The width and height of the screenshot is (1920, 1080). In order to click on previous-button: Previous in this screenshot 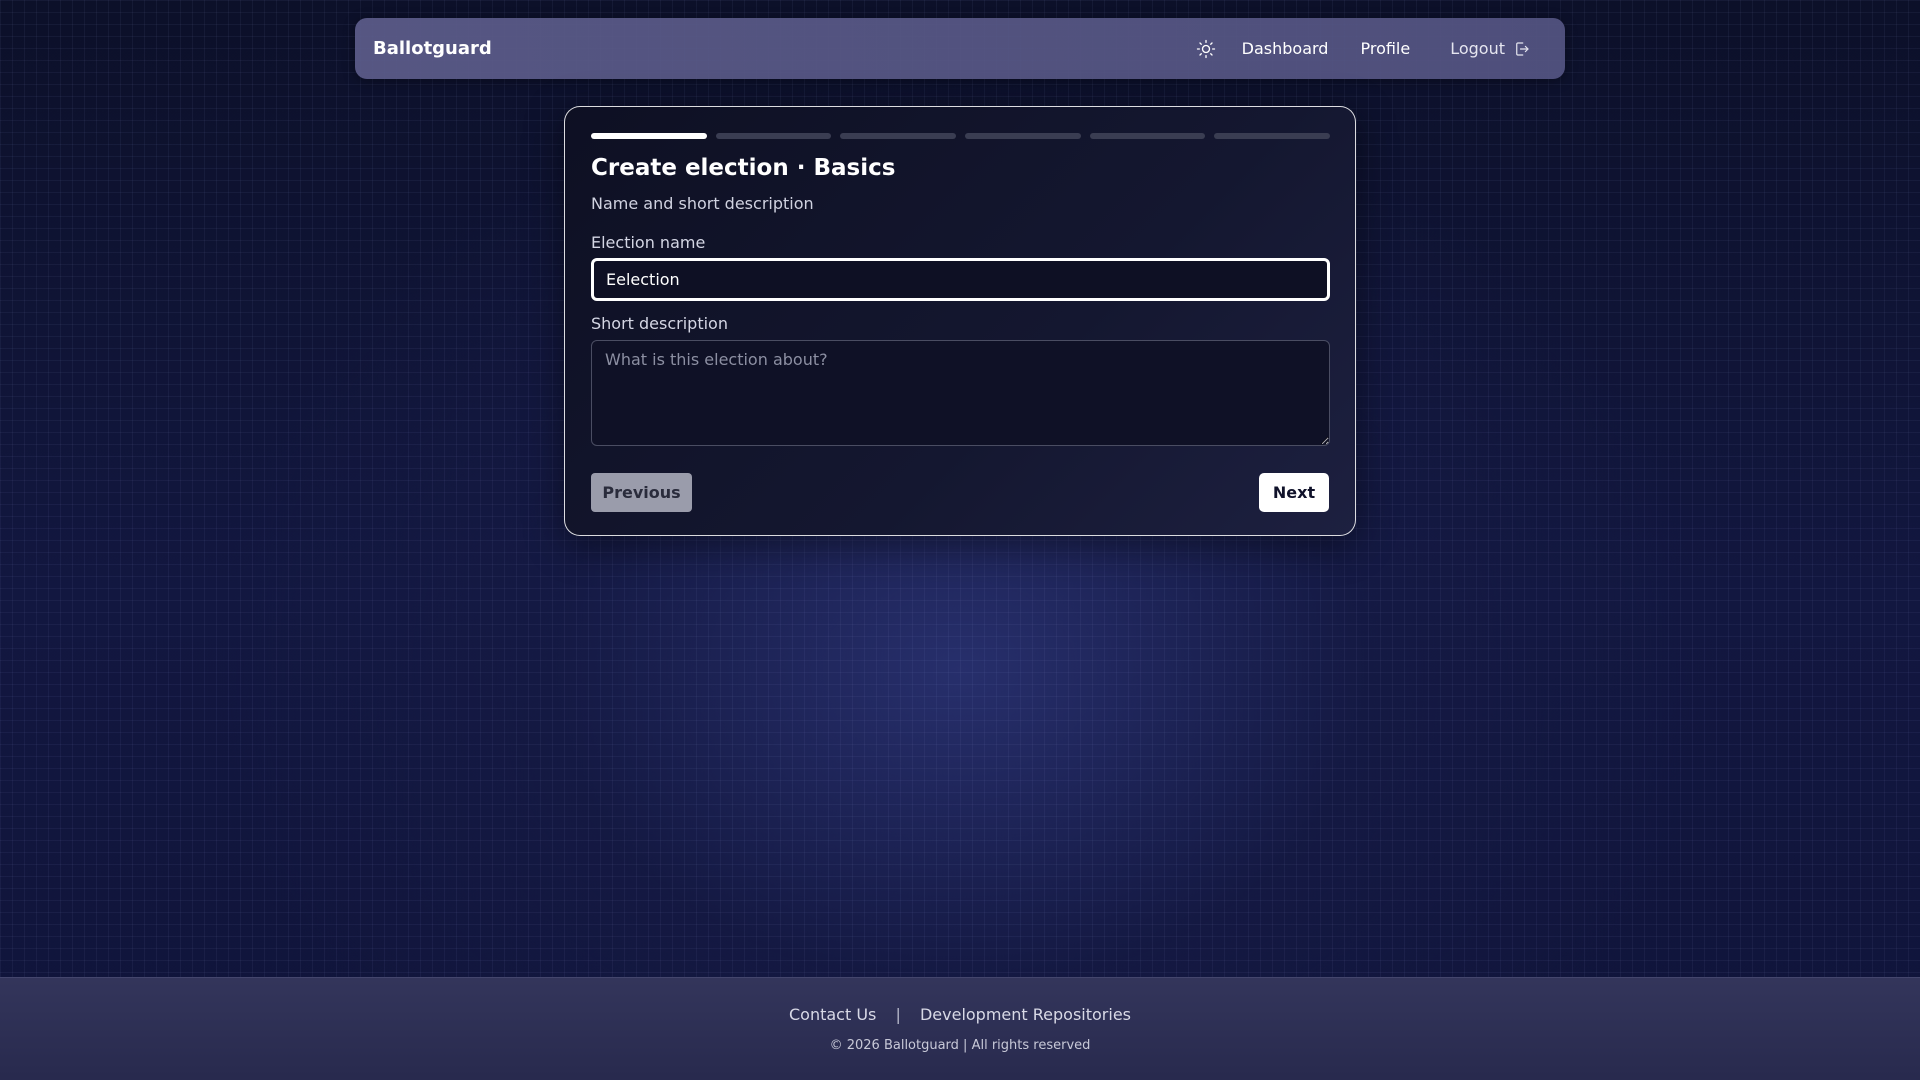, I will do `click(641, 492)`.